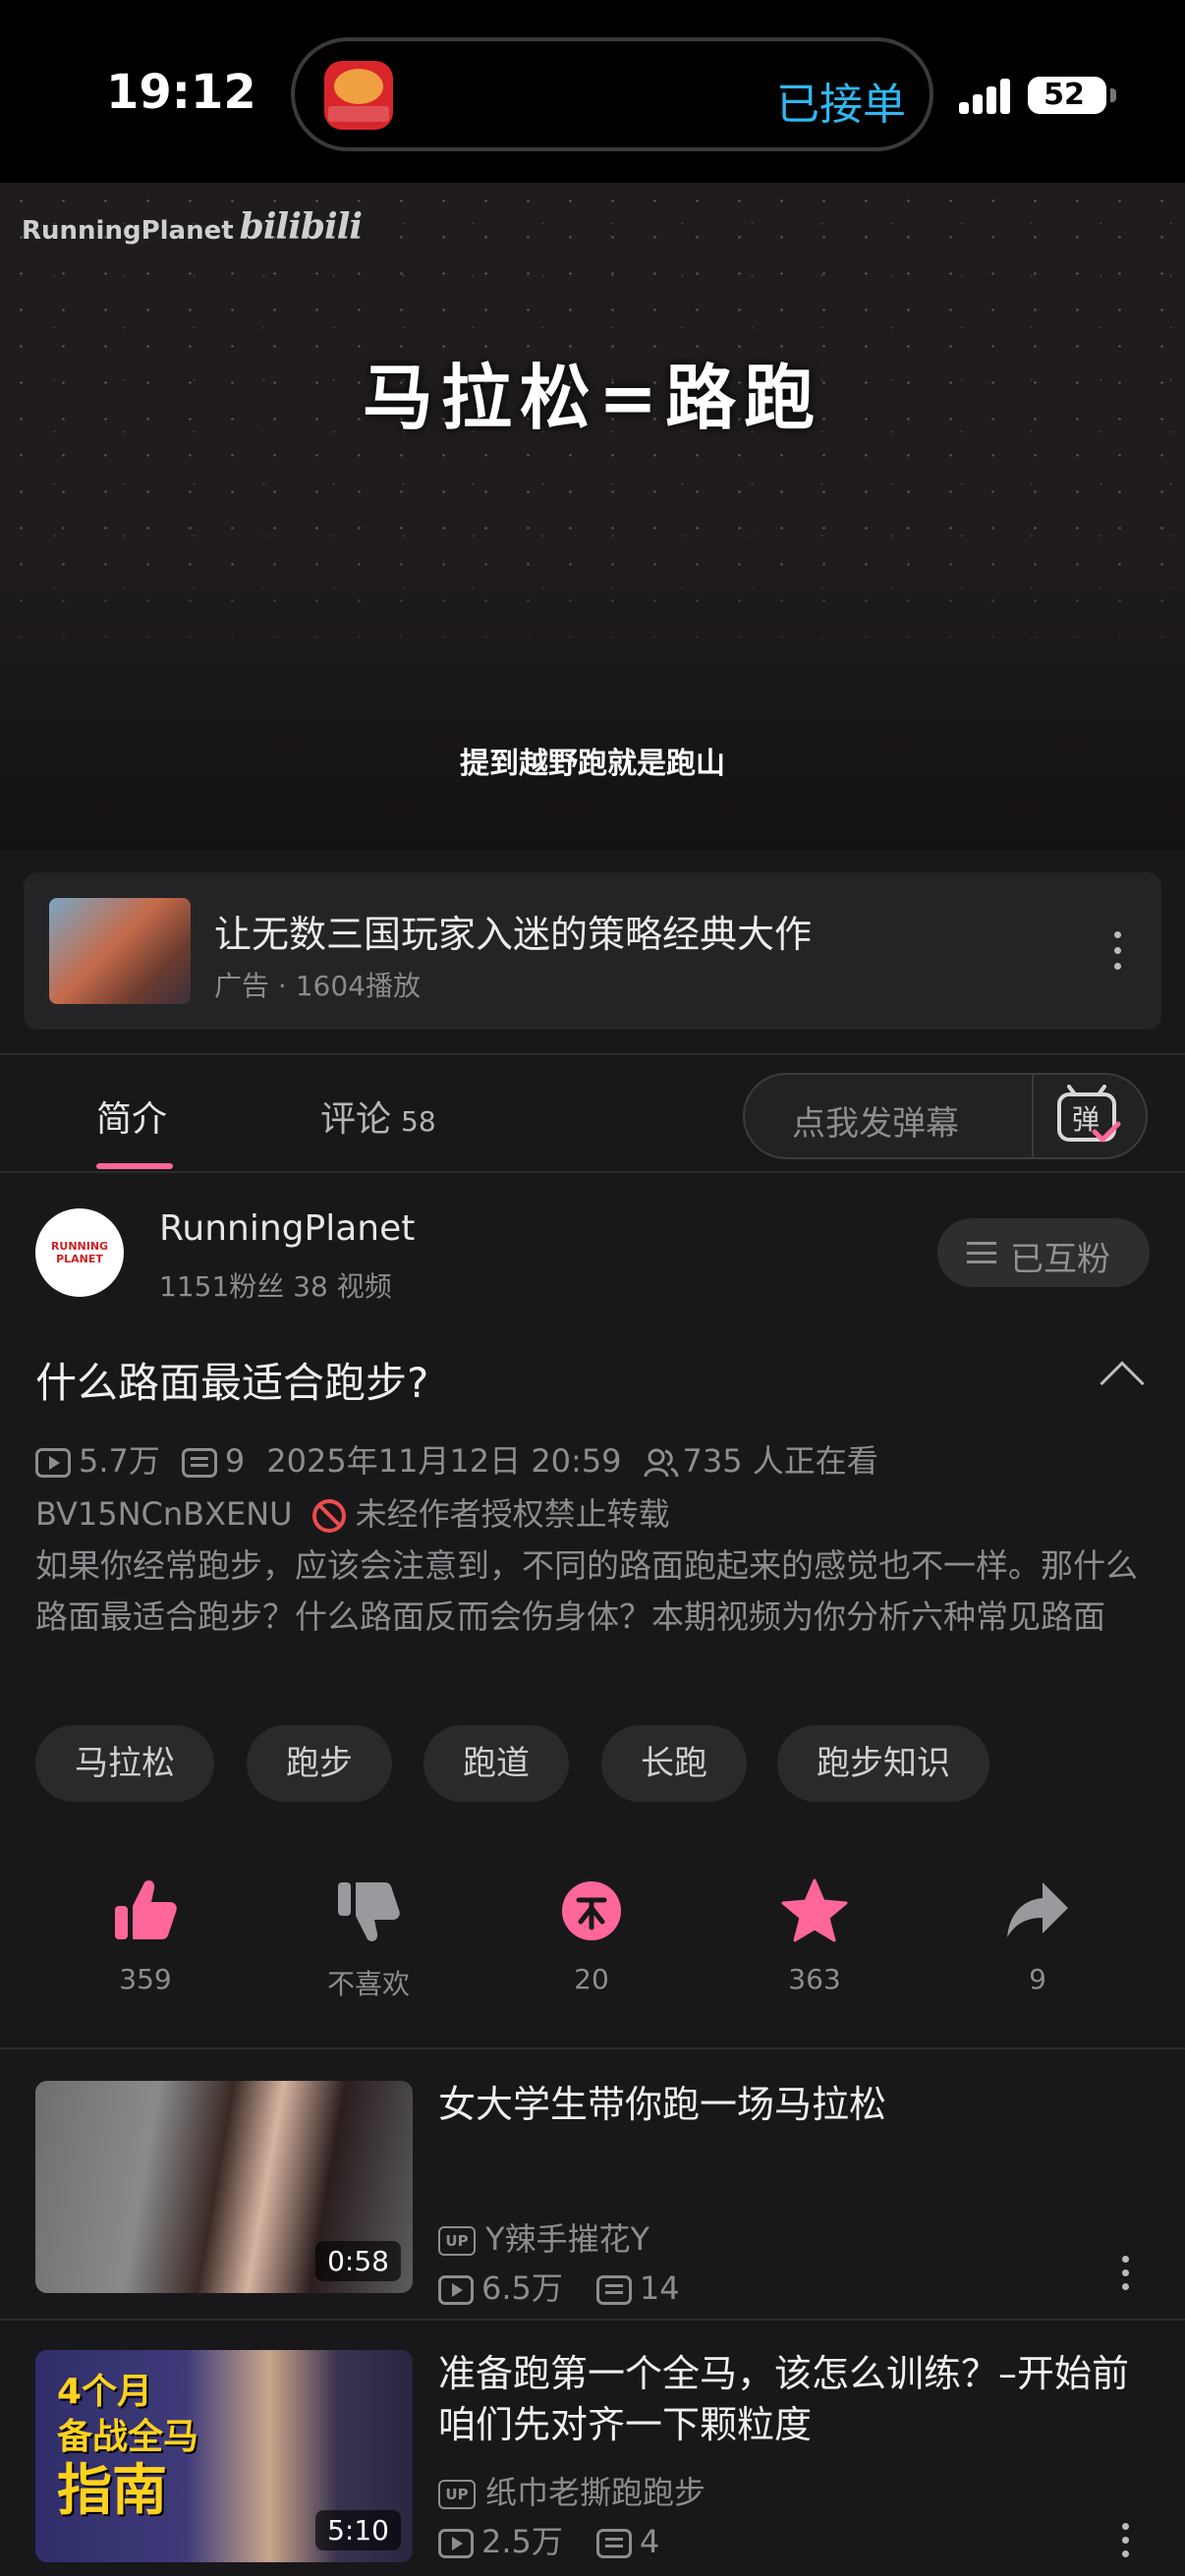  Describe the element at coordinates (132, 1116) in the screenshot. I see `tab-intro: 简介` at that location.